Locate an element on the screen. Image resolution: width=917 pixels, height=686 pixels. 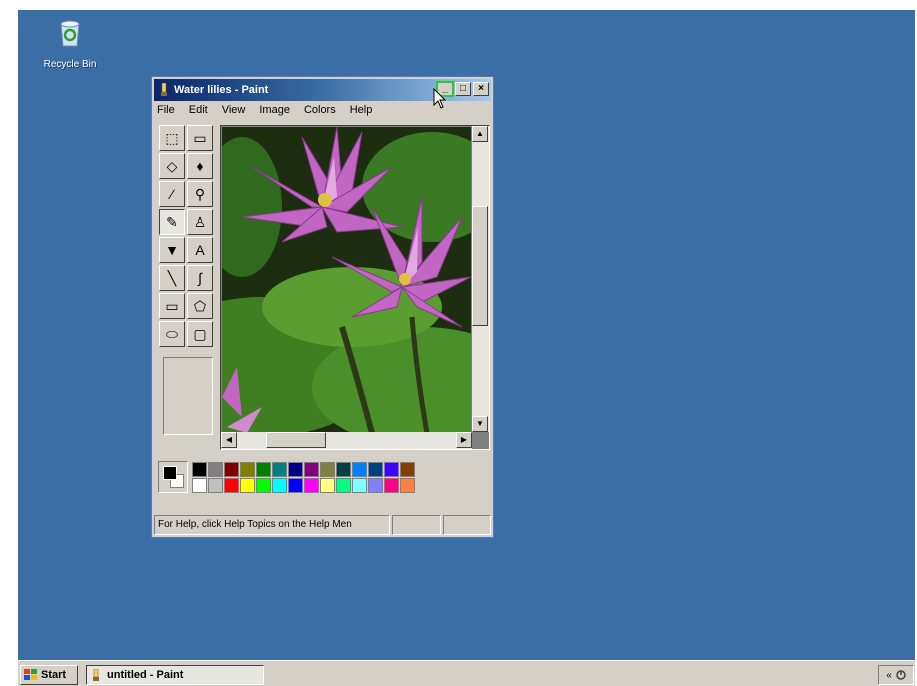
tool-brush: ♙ is located at coordinates (200, 222).